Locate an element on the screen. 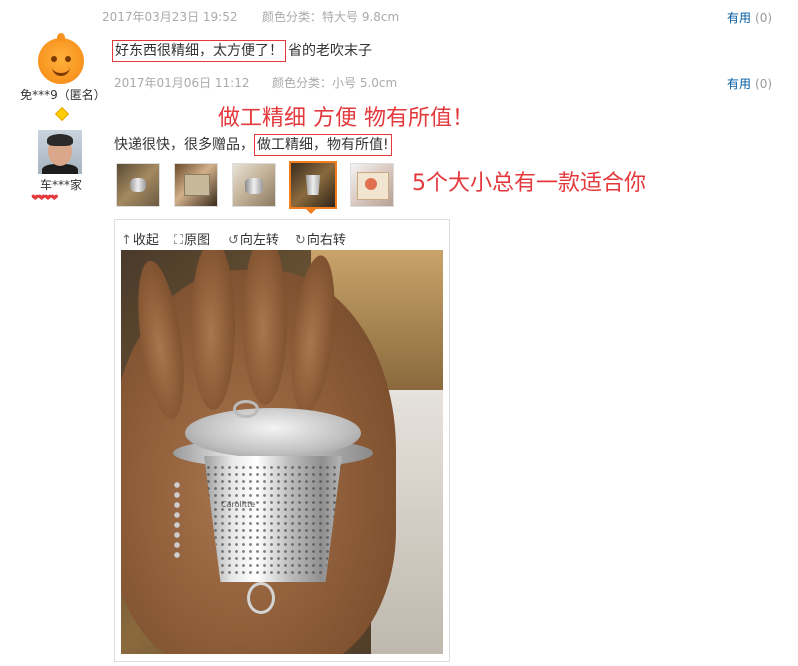 The width and height of the screenshot is (798, 666). original-image-button: ⛶原图 is located at coordinates (192, 238).